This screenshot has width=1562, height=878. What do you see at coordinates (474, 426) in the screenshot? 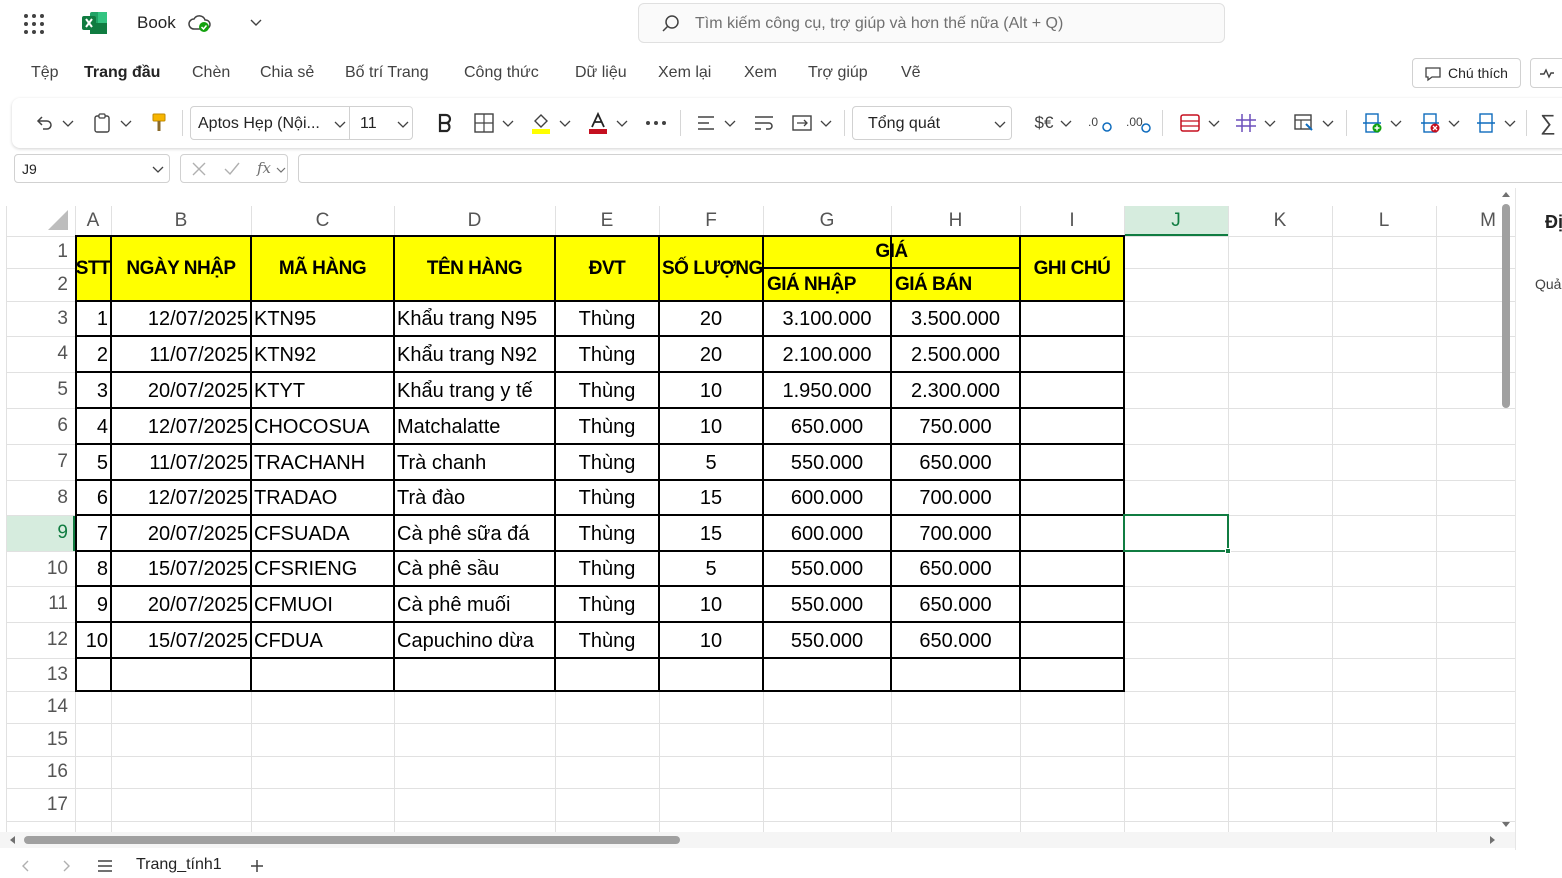
I see `cell-name: Matchalatte` at bounding box center [474, 426].